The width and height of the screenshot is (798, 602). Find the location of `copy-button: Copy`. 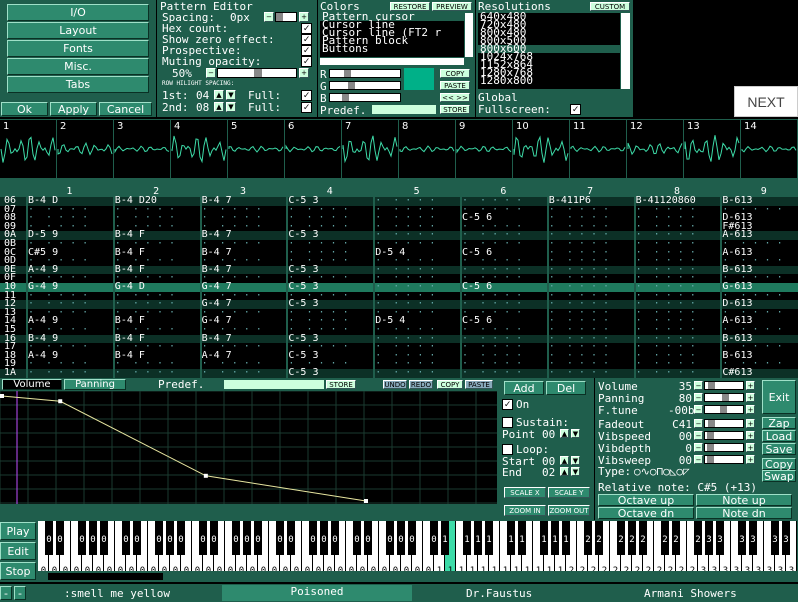

copy-button: Copy is located at coordinates (779, 464).